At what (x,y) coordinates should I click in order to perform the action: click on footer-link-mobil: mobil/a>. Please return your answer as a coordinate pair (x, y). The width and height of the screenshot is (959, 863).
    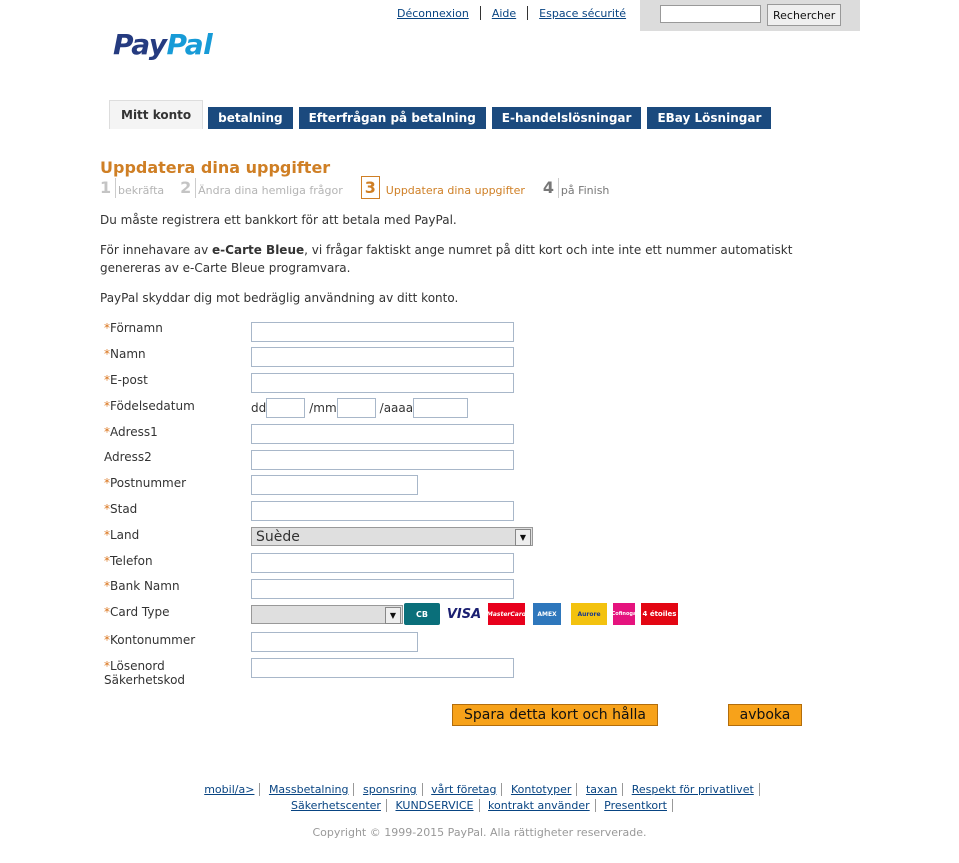
    Looking at the image, I should click on (230, 789).